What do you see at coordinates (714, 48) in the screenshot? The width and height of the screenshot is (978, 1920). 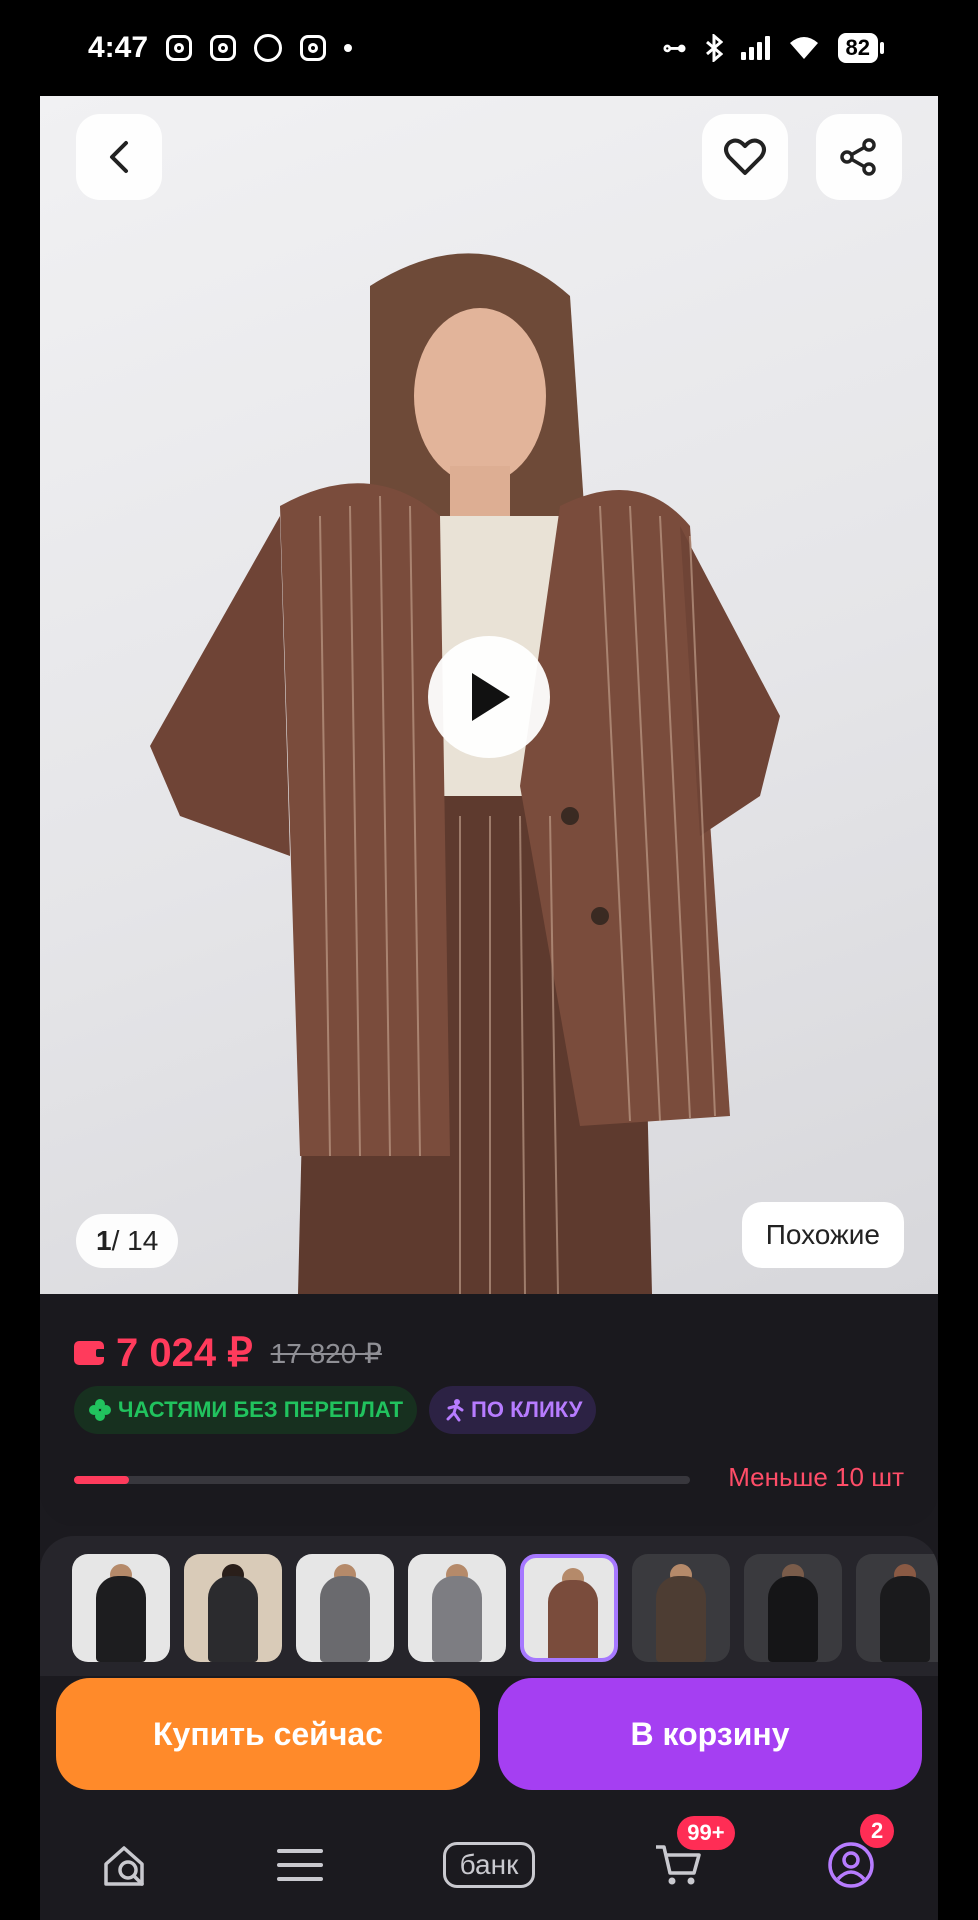 I see `bluetooth-icon` at bounding box center [714, 48].